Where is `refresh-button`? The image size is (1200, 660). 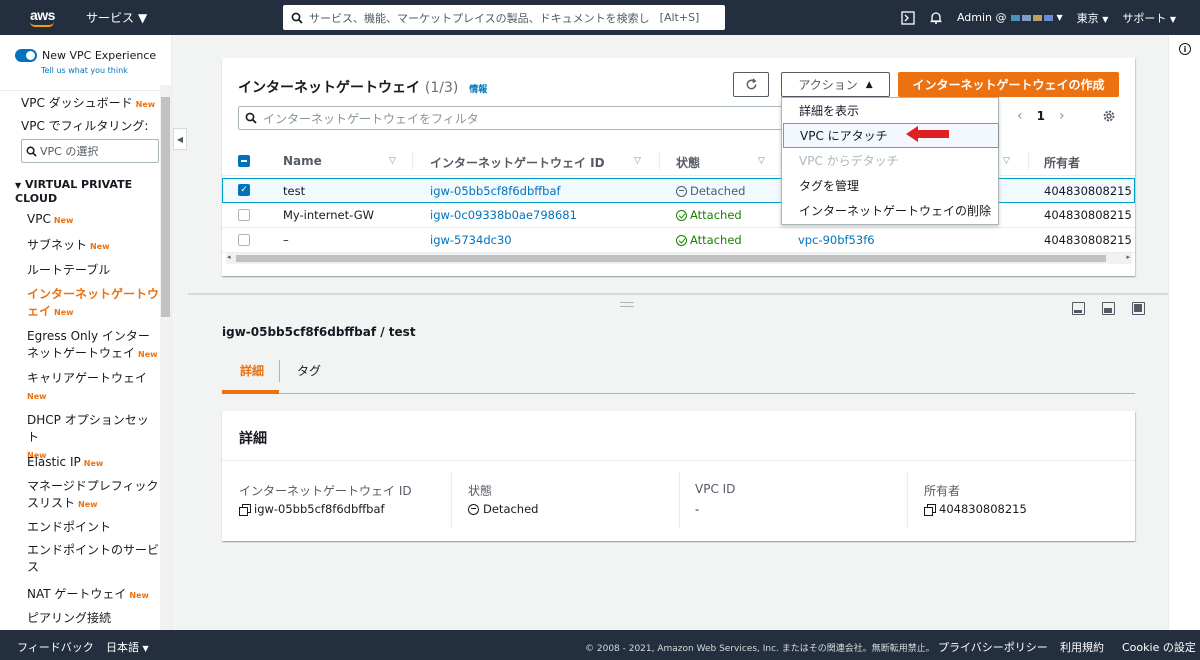 refresh-button is located at coordinates (751, 84).